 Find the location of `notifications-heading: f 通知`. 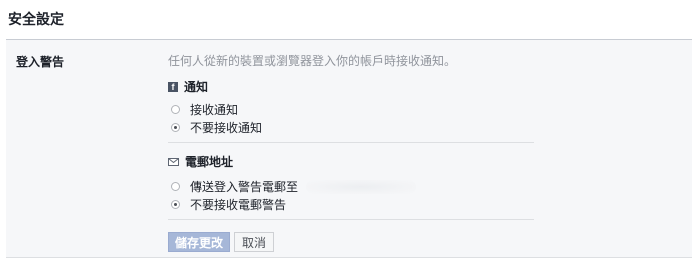

notifications-heading: f 通知 is located at coordinates (188, 86).